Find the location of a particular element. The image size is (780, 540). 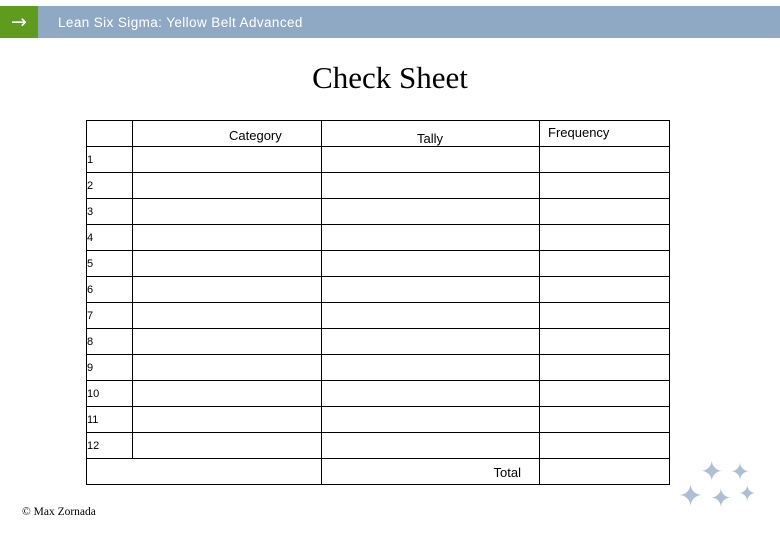

table-row: 12 is located at coordinates (378, 445).